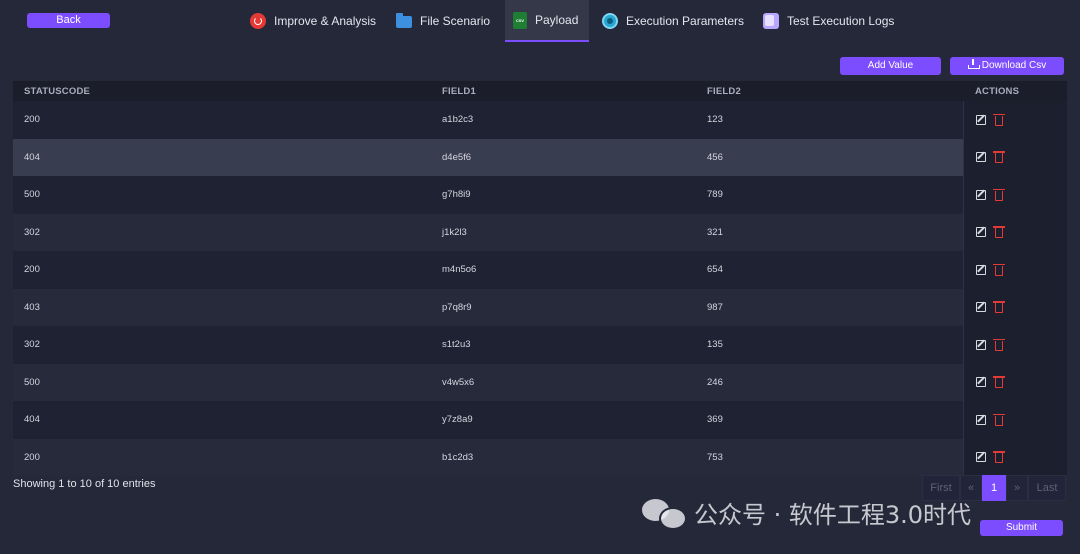  What do you see at coordinates (540, 120) in the screenshot?
I see `table-row: 200 a1b2c3 123` at bounding box center [540, 120].